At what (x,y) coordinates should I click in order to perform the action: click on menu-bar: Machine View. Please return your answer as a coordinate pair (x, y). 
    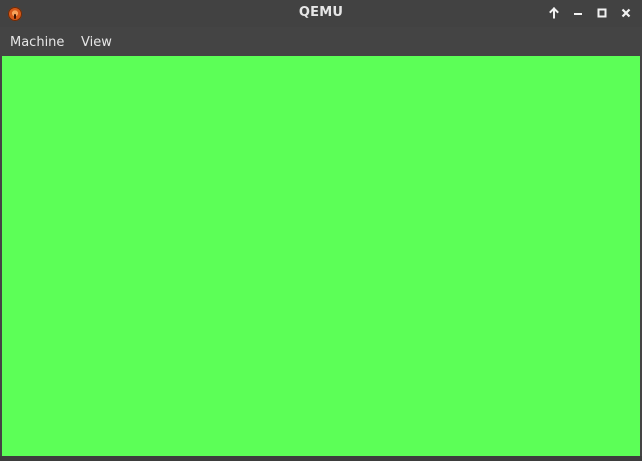
    Looking at the image, I should click on (321, 41).